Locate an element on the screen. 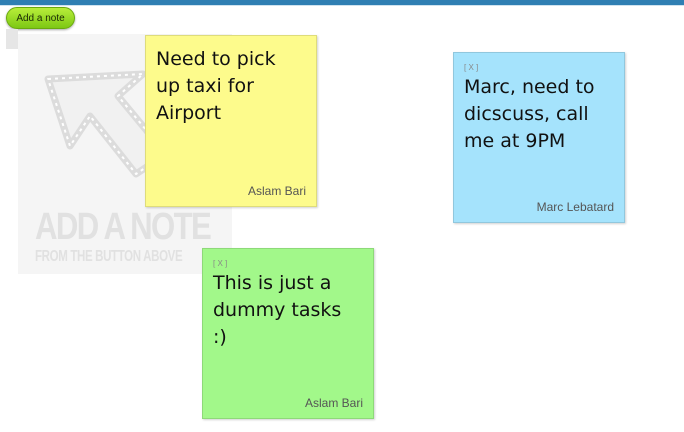  top-accent-divider is located at coordinates (342, 5).